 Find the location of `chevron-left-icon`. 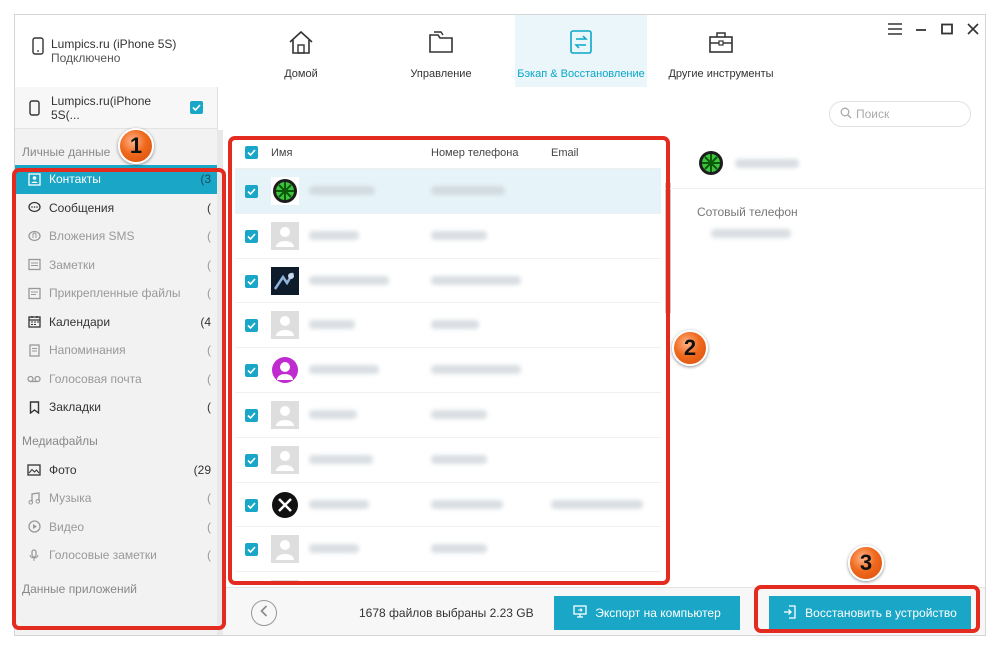

chevron-left-icon is located at coordinates (264, 613).